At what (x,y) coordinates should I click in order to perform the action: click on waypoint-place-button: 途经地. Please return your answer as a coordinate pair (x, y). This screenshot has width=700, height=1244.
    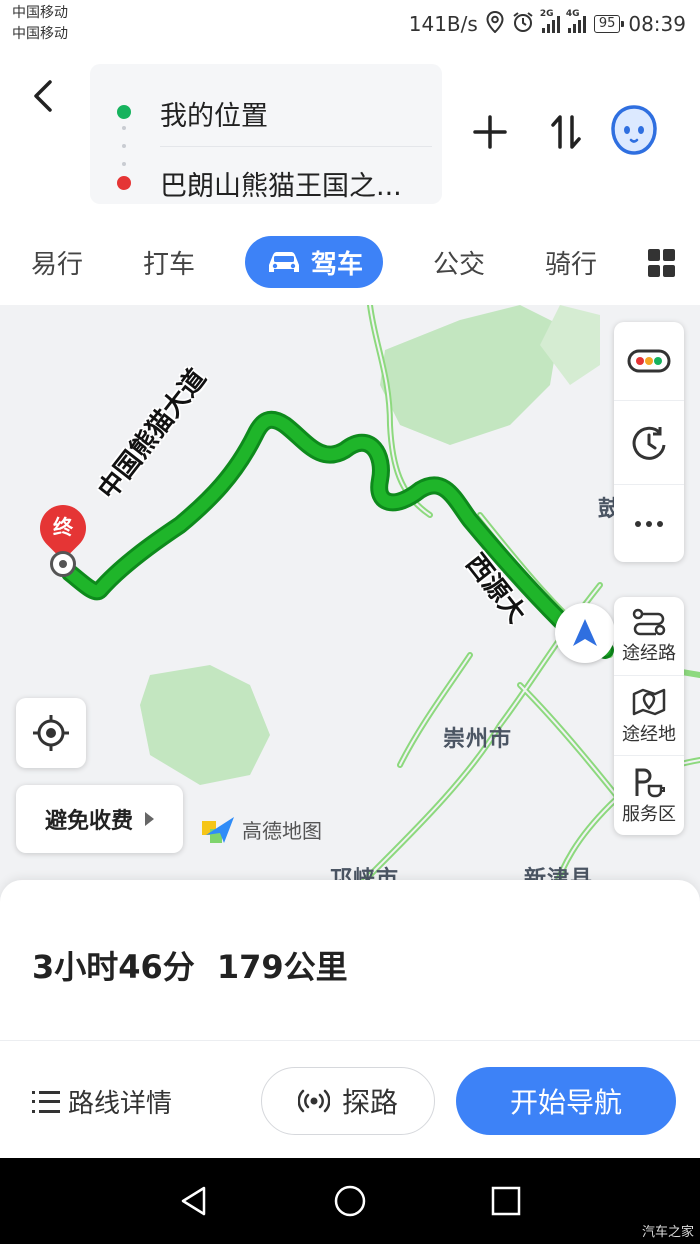
    Looking at the image, I should click on (649, 715).